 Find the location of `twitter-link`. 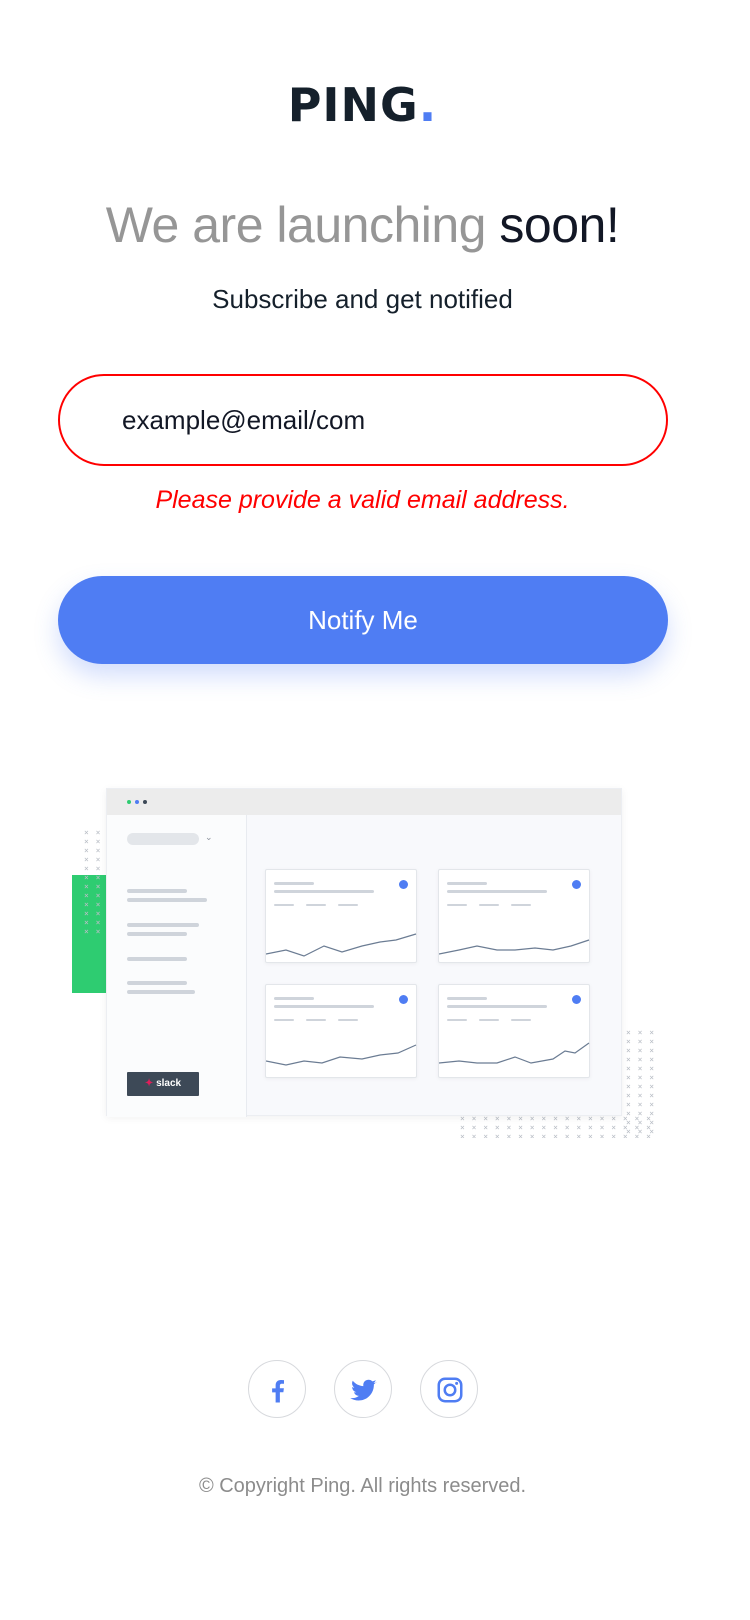

twitter-link is located at coordinates (362, 1389).